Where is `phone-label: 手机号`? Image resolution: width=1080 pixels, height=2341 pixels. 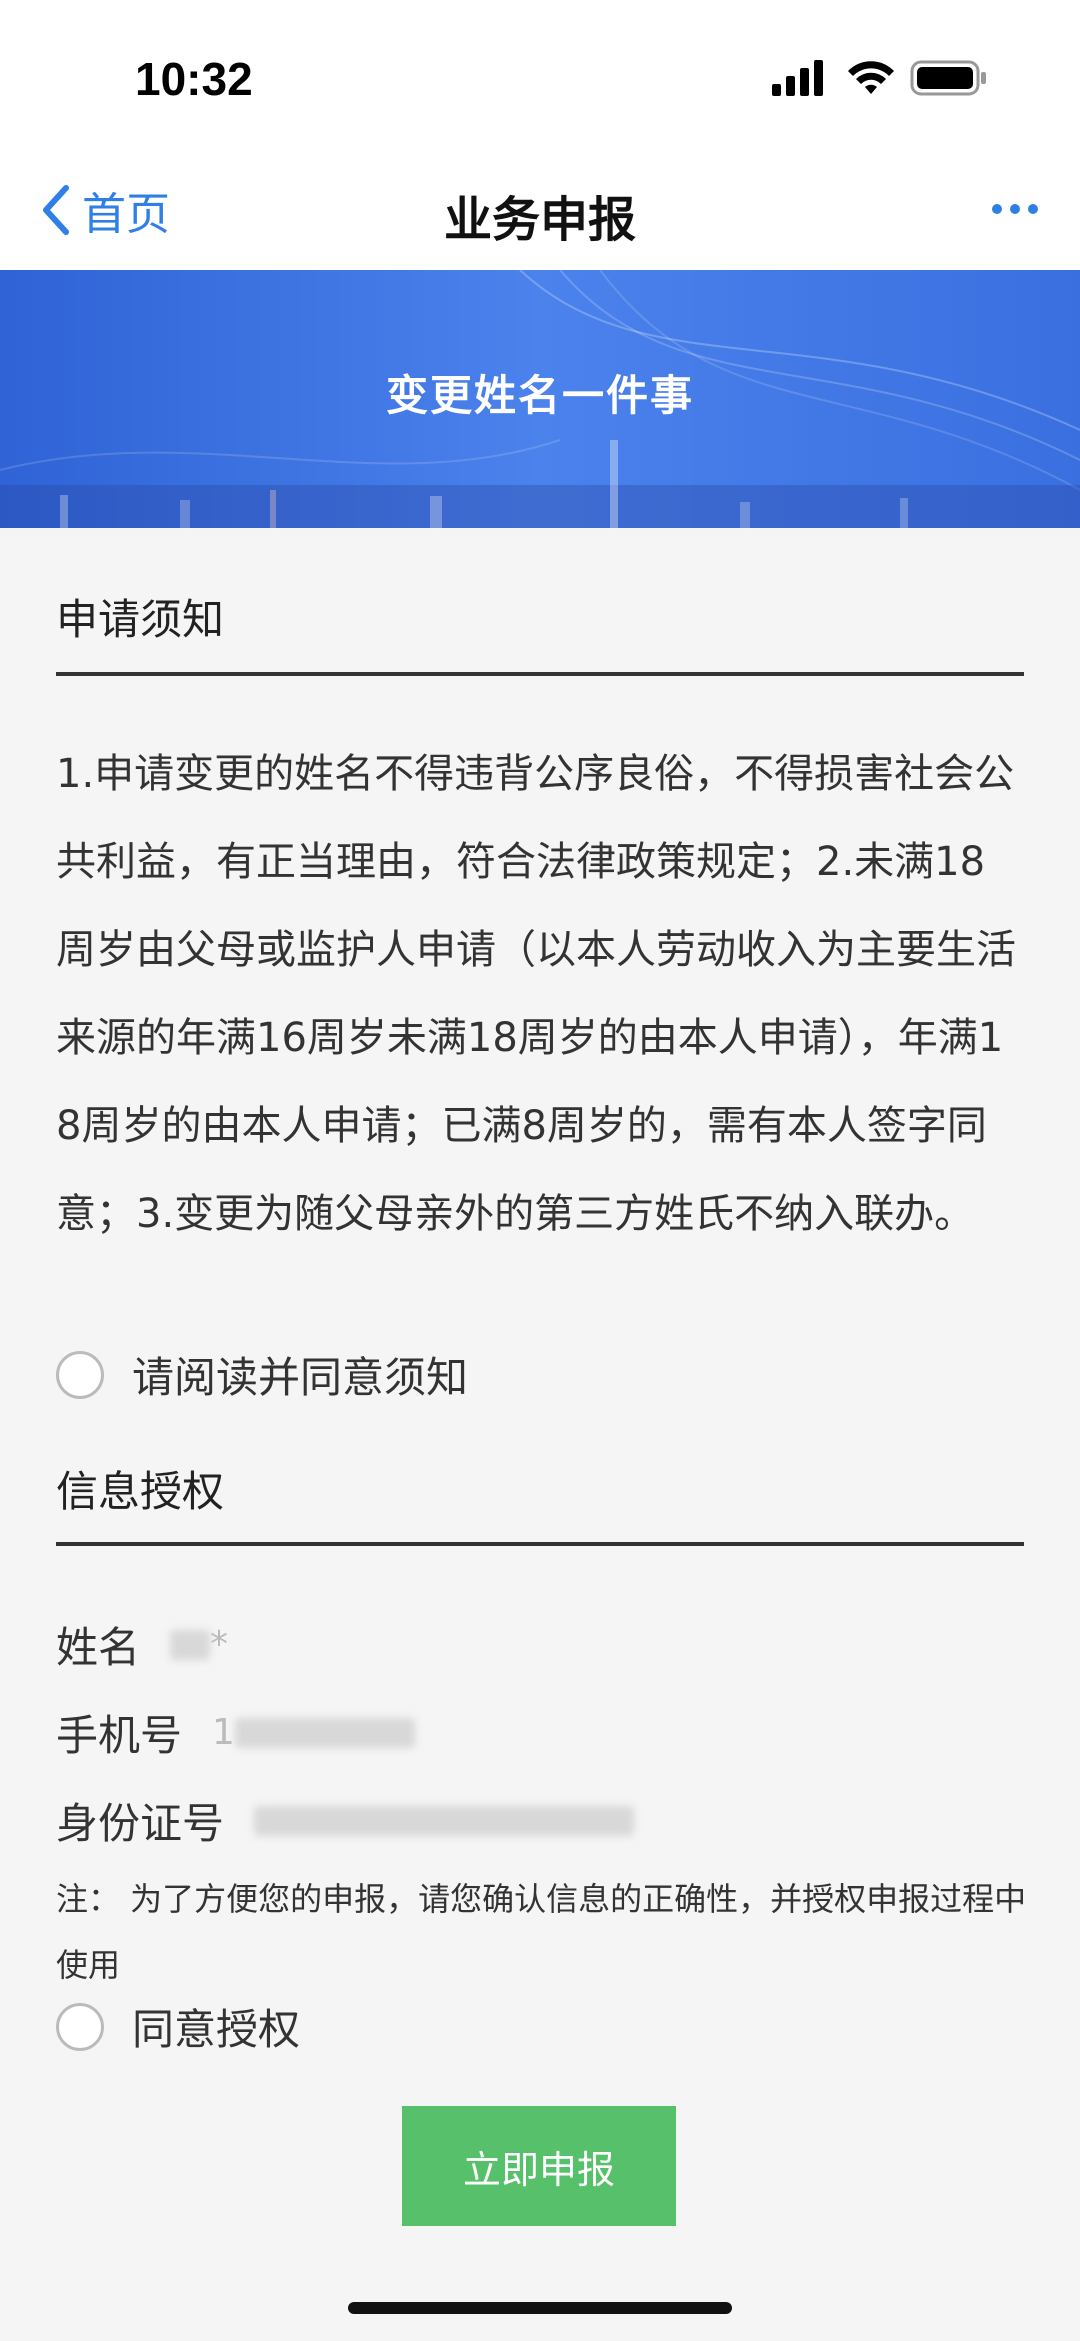 phone-label: 手机号 is located at coordinates (119, 1735).